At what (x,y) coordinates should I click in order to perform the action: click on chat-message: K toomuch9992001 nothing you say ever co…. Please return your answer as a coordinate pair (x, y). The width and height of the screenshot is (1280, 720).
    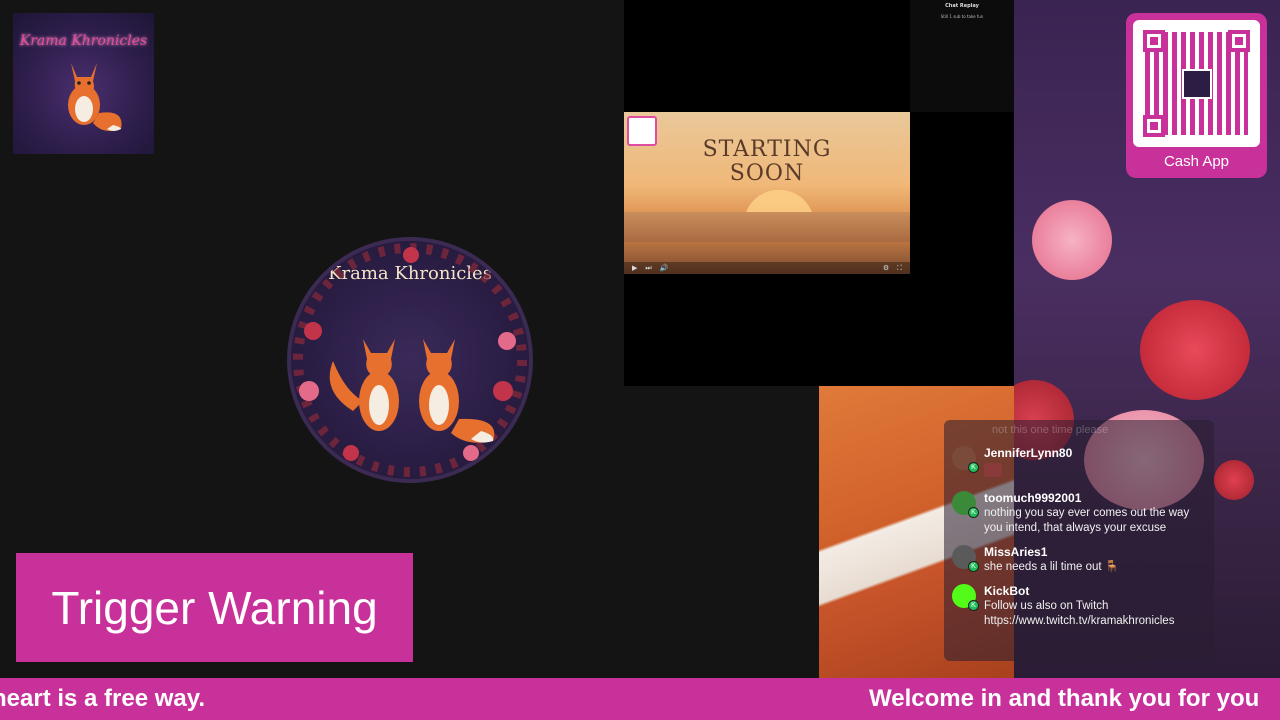
    Looking at the image, I should click on (1079, 513).